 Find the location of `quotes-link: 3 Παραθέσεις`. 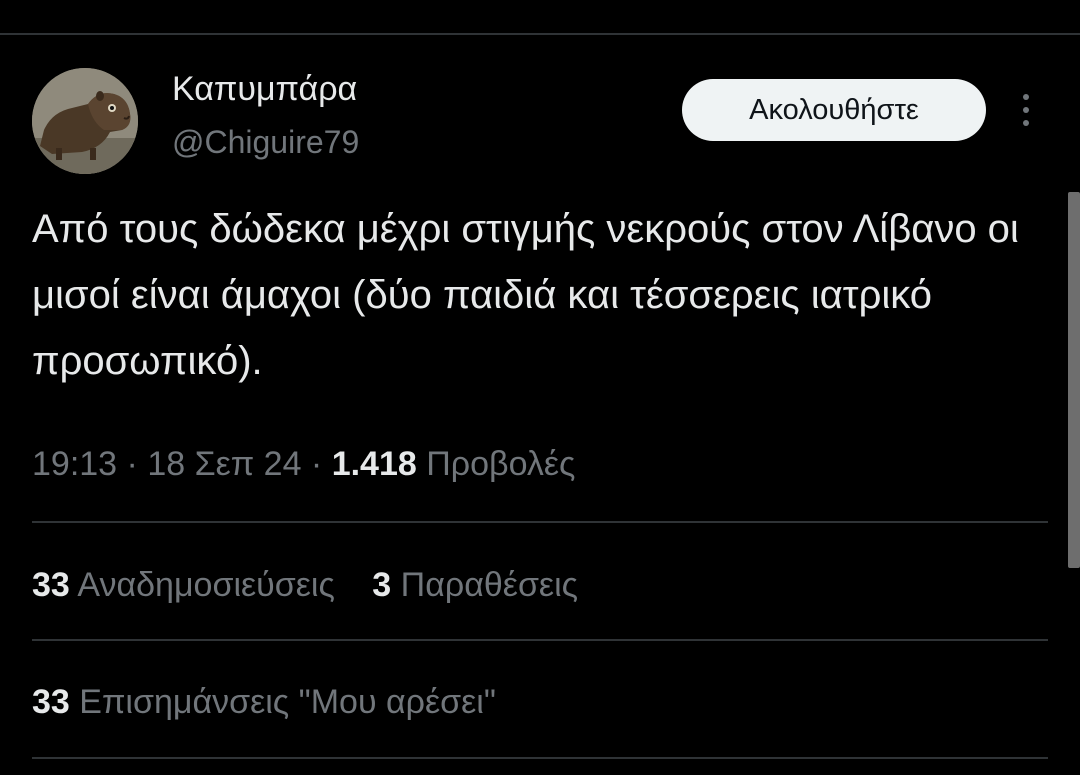

quotes-link: 3 Παραθέσεις is located at coordinates (475, 585).